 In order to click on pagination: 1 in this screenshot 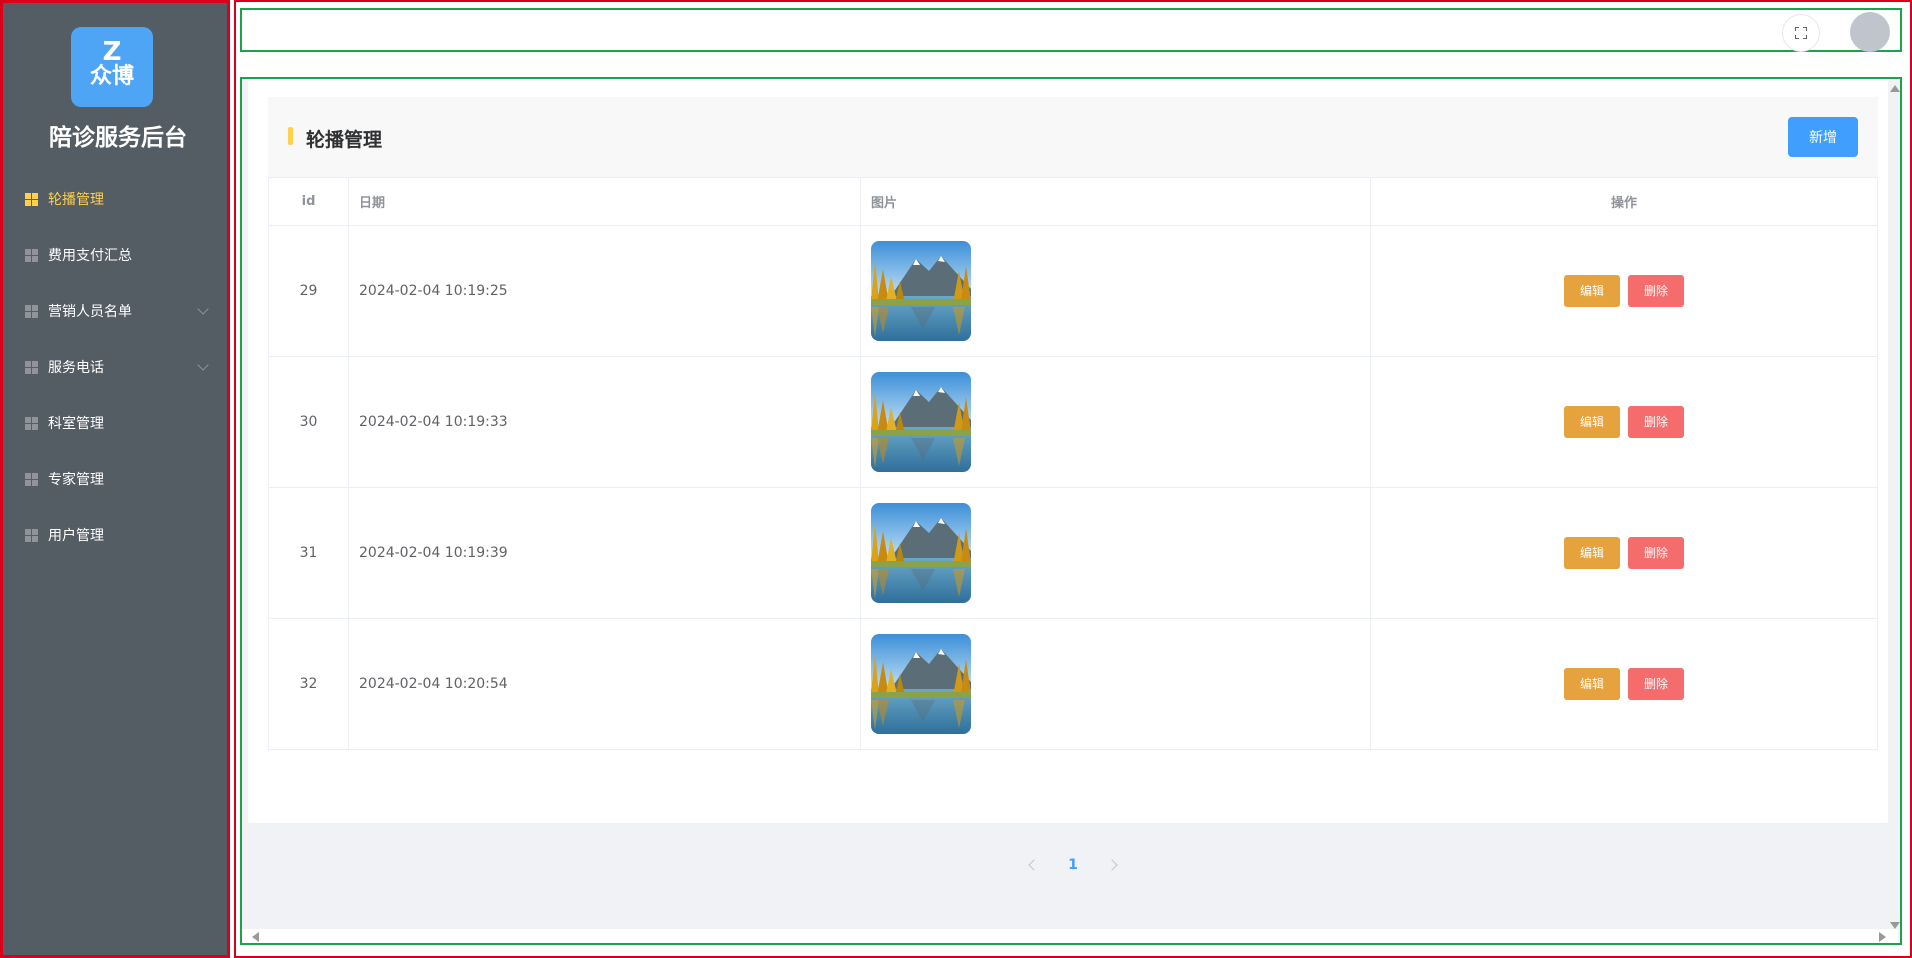, I will do `click(1073, 865)`.